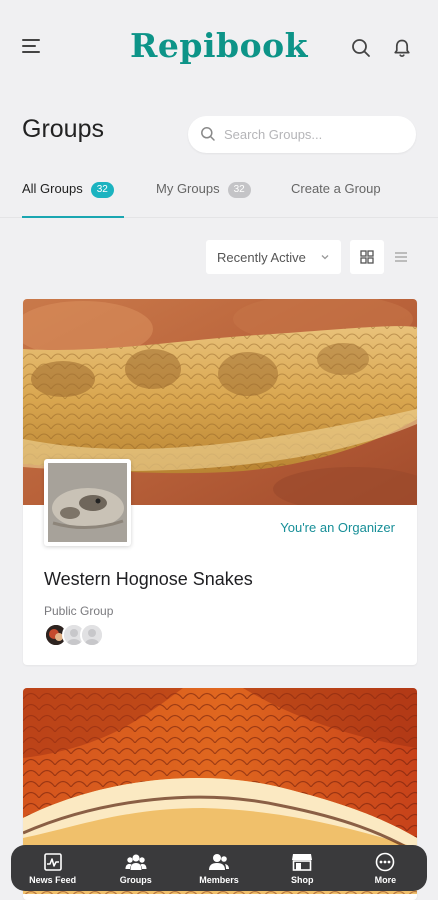 This screenshot has width=438, height=900. What do you see at coordinates (53, 880) in the screenshot?
I see `nav-label: News Feed` at bounding box center [53, 880].